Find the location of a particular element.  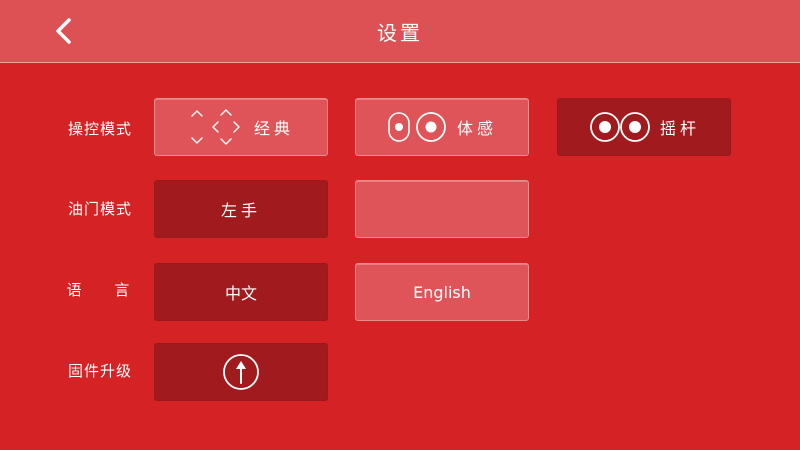

language-english-button: English is located at coordinates (442, 292).